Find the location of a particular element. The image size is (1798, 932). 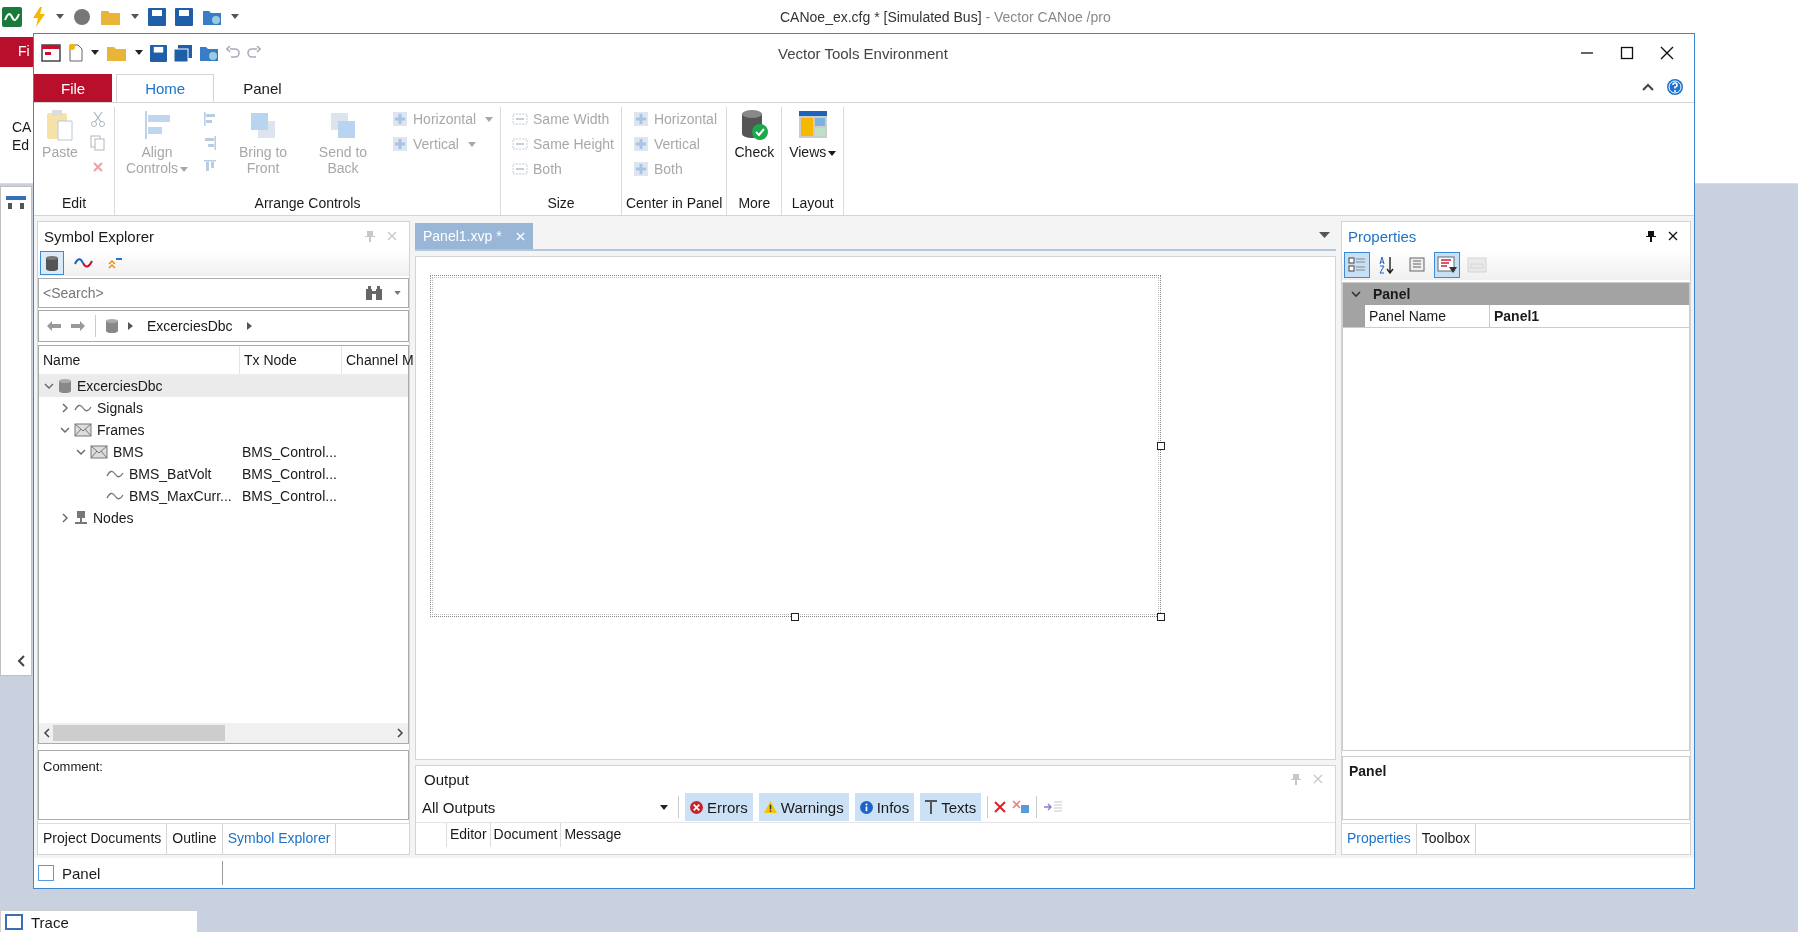

group-label: Edit is located at coordinates (74, 203).